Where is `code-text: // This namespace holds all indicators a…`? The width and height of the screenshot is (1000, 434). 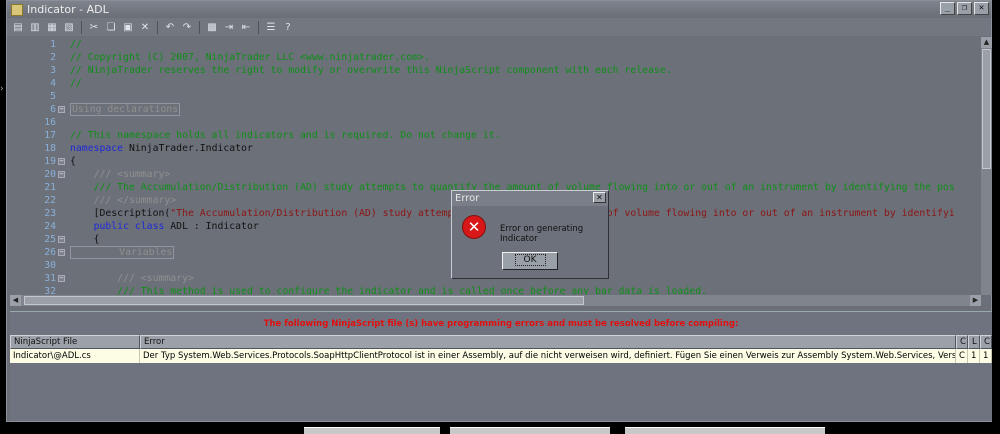 code-text: // This namespace holds all indicators a… is located at coordinates (285, 135).